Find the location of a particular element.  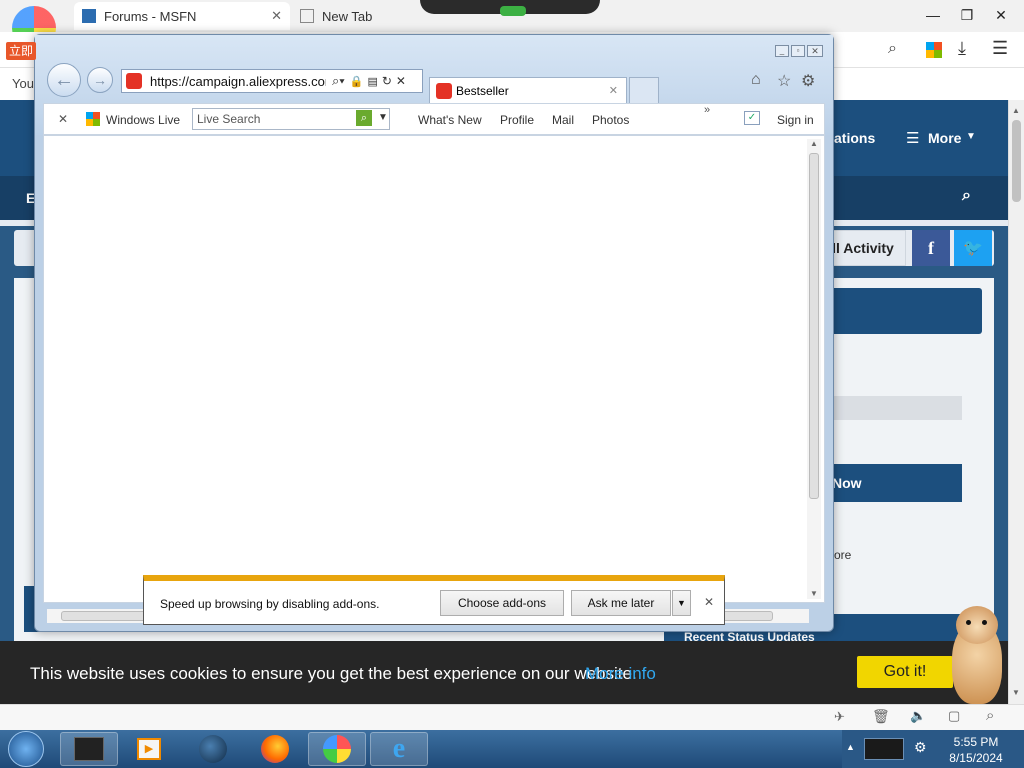

twitter-icon: 🐦 is located at coordinates (973, 248).